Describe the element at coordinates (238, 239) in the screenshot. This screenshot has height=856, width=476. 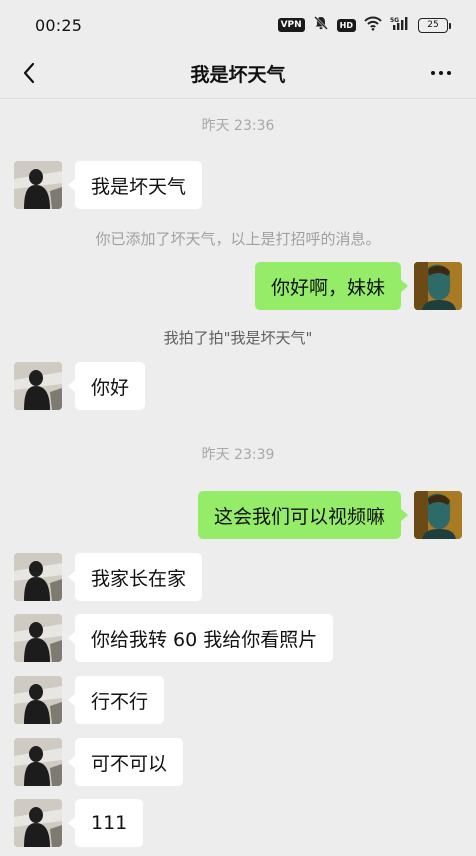
I see `system-notice: 你已添加了坏天气，以上是打招呼的消息。` at that location.